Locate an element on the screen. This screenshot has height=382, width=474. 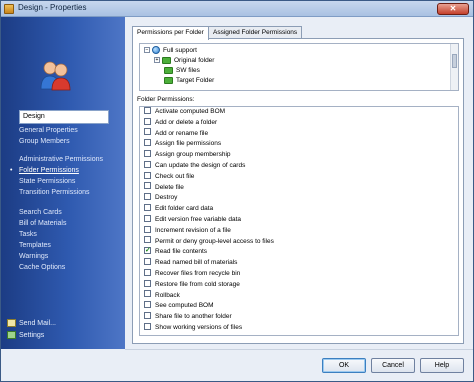
permission-label: Check out file is located at coordinates (175, 176).